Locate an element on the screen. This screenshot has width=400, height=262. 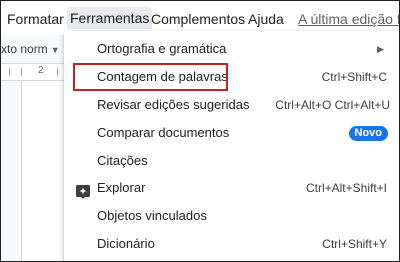
menu-item-spelling: Ortografia e gramática ▶ is located at coordinates (231, 49).